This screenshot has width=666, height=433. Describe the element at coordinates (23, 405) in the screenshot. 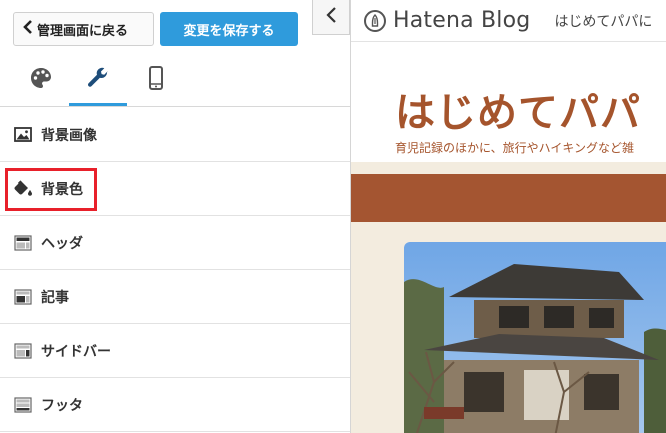

I see `footer-layout-icon` at that location.